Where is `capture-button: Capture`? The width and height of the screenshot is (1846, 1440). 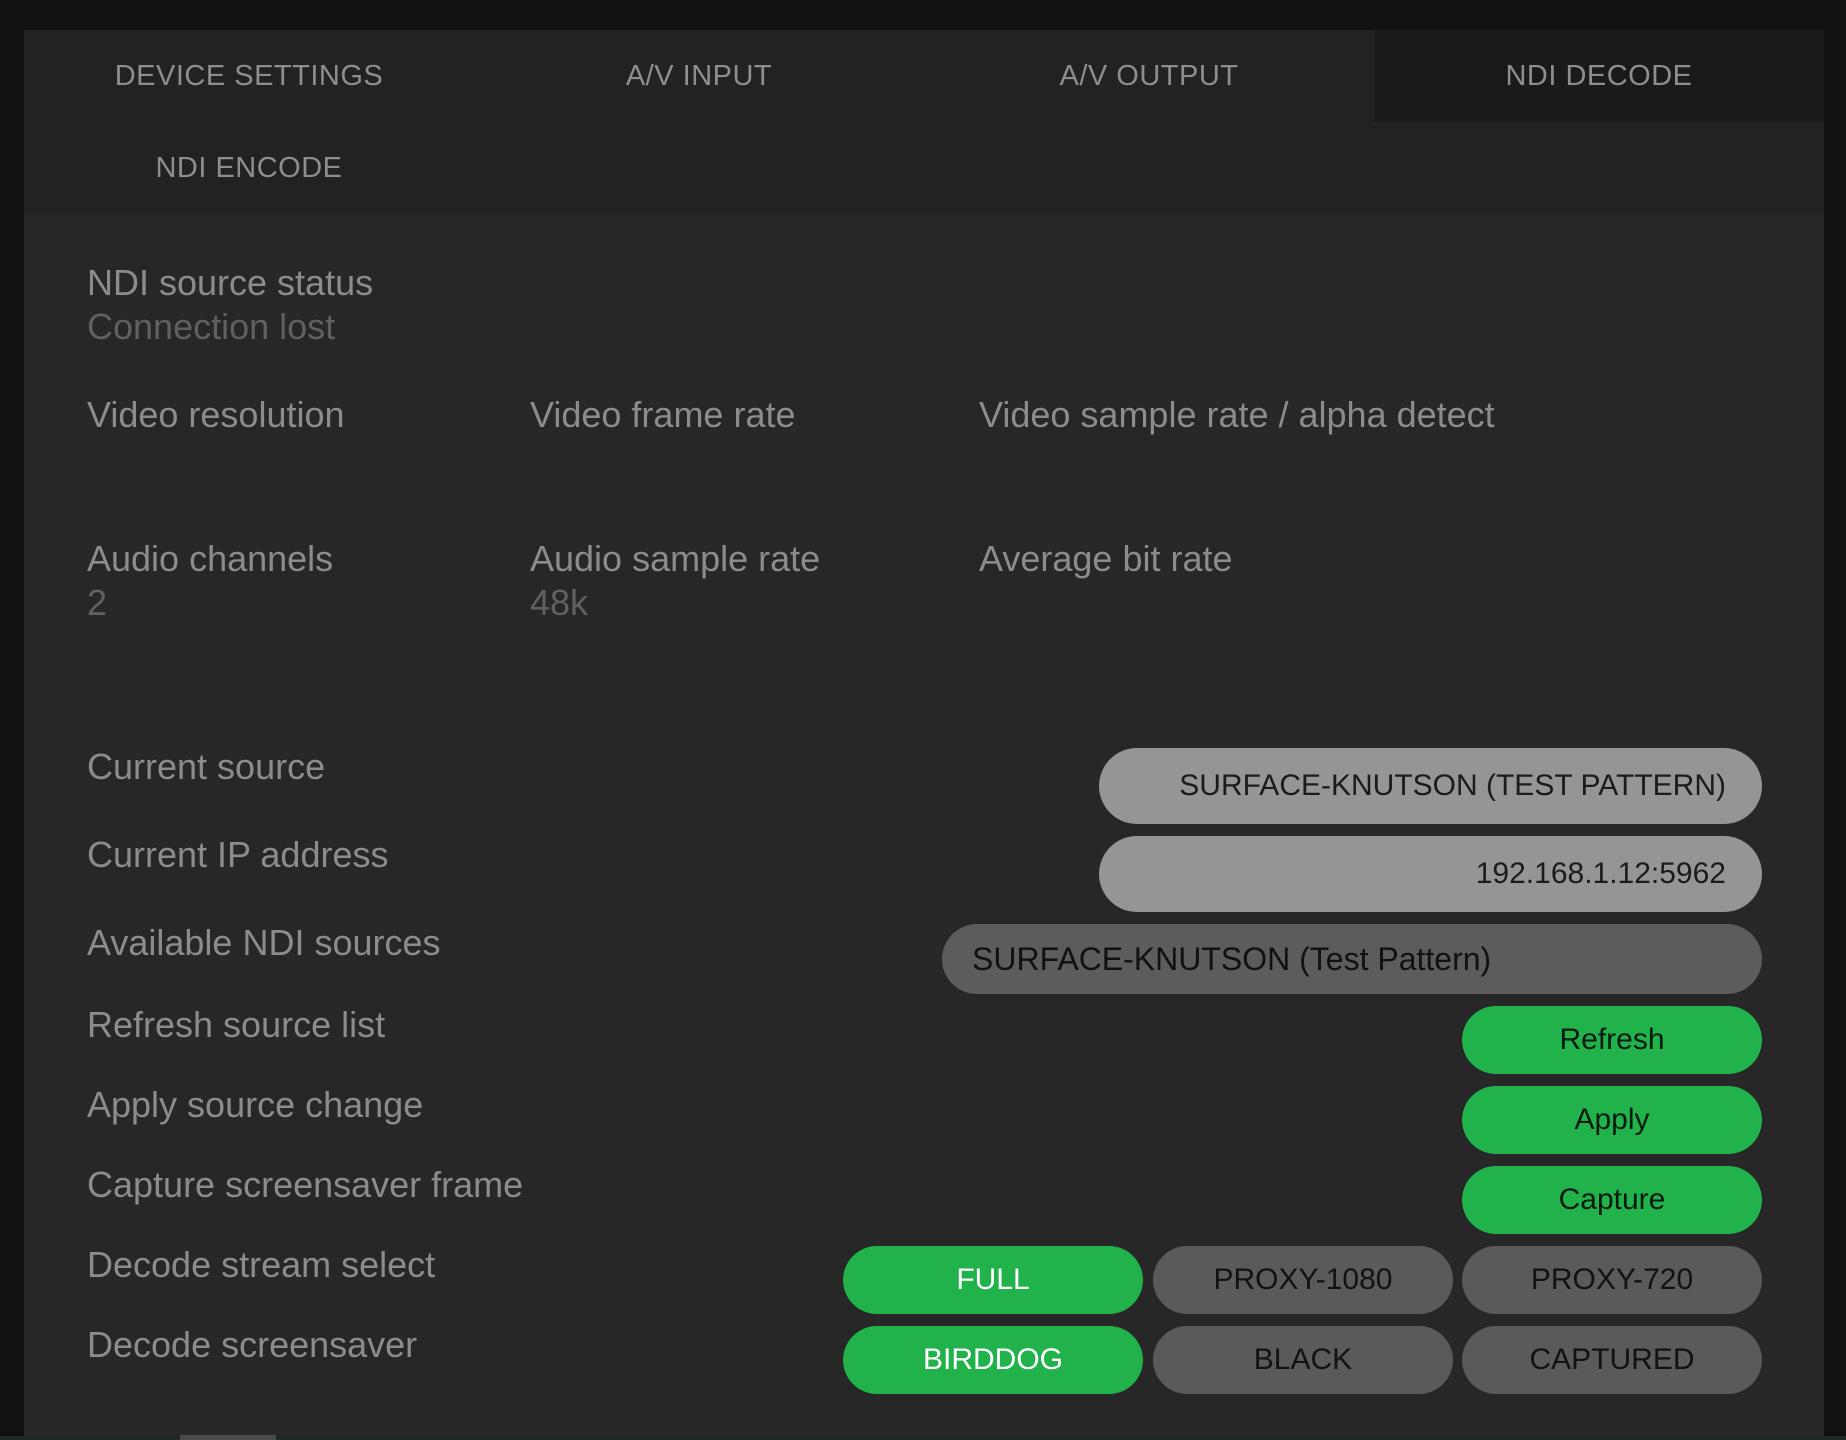 capture-button: Capture is located at coordinates (1612, 1200).